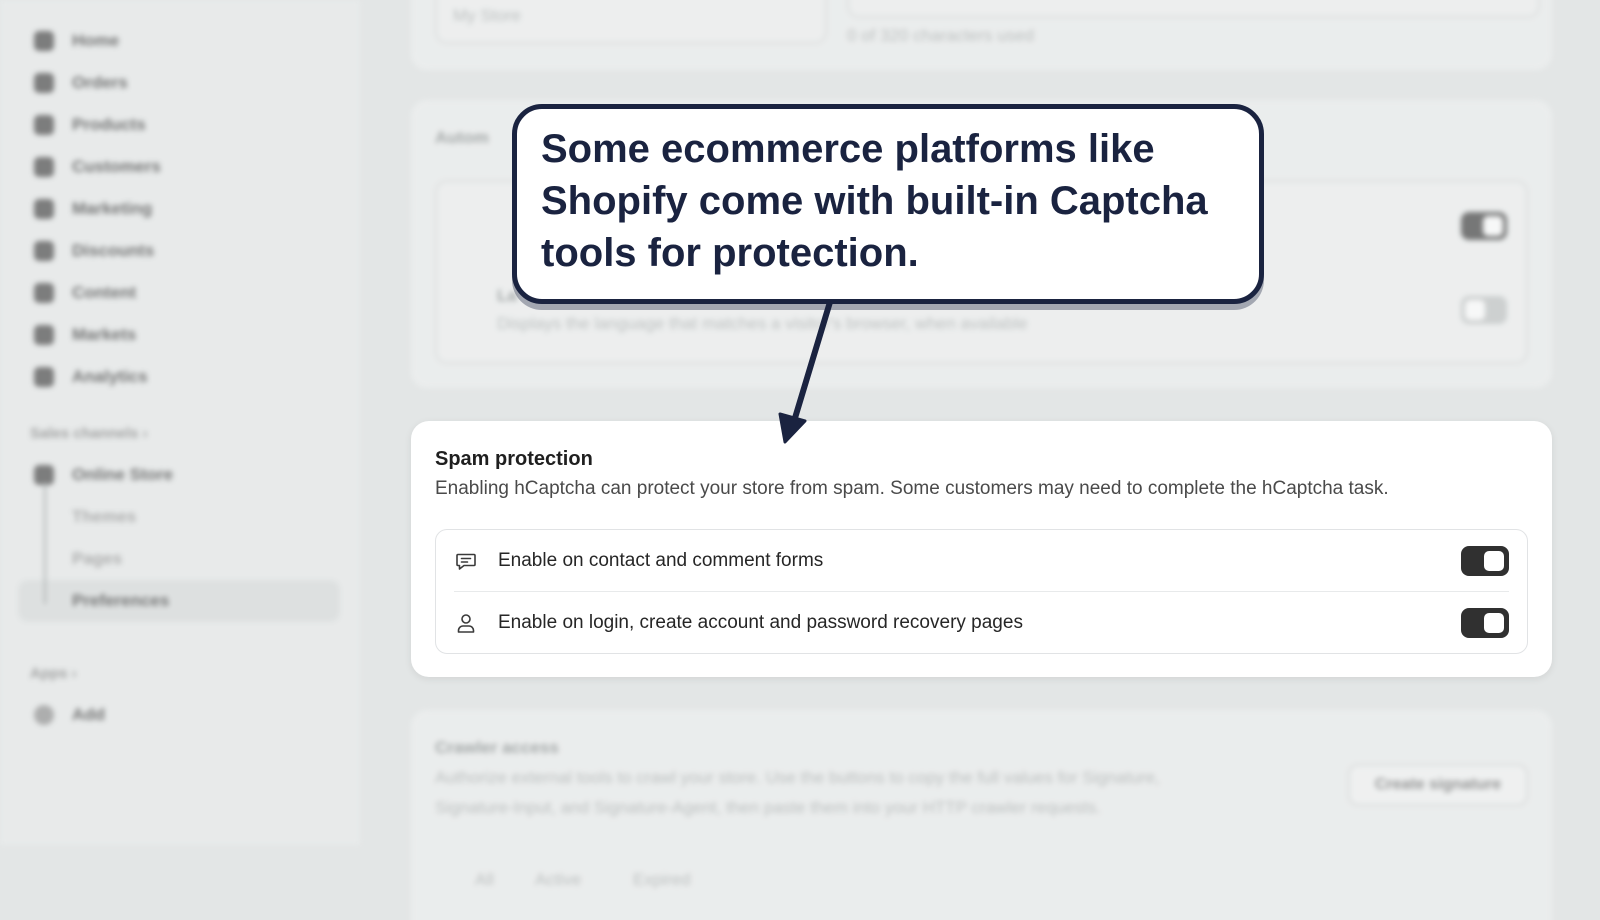  Describe the element at coordinates (661, 560) in the screenshot. I see `spam-option-label: Enable on contact and comment forms` at that location.